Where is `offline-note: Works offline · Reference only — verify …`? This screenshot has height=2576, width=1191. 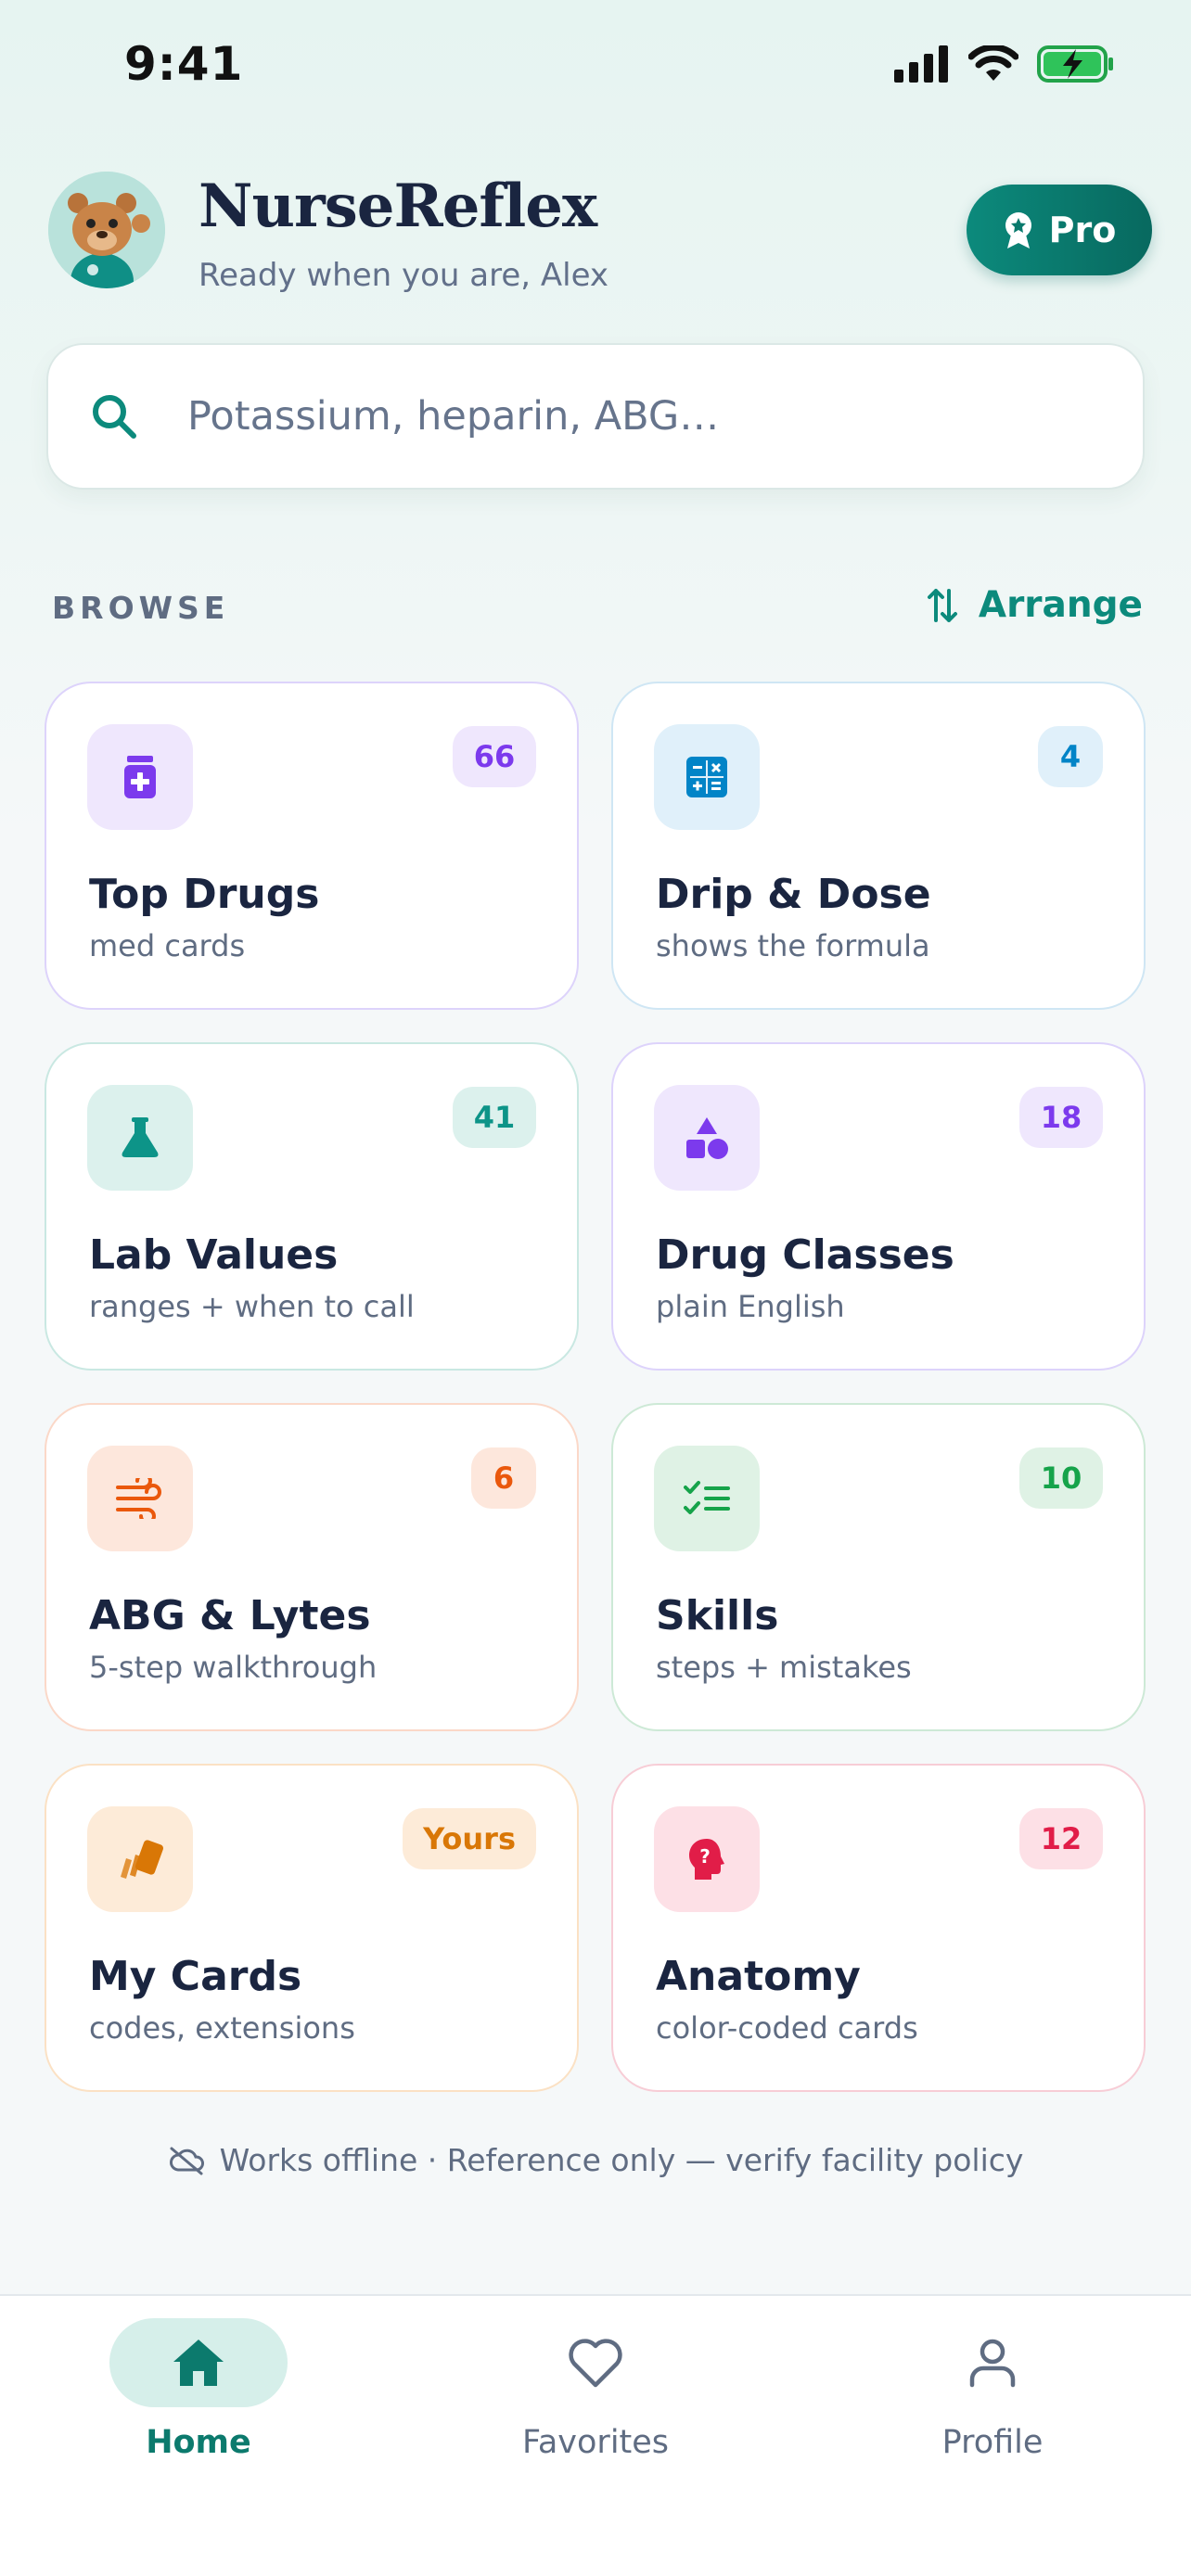 offline-note: Works offline · Reference only — verify … is located at coordinates (595, 2160).